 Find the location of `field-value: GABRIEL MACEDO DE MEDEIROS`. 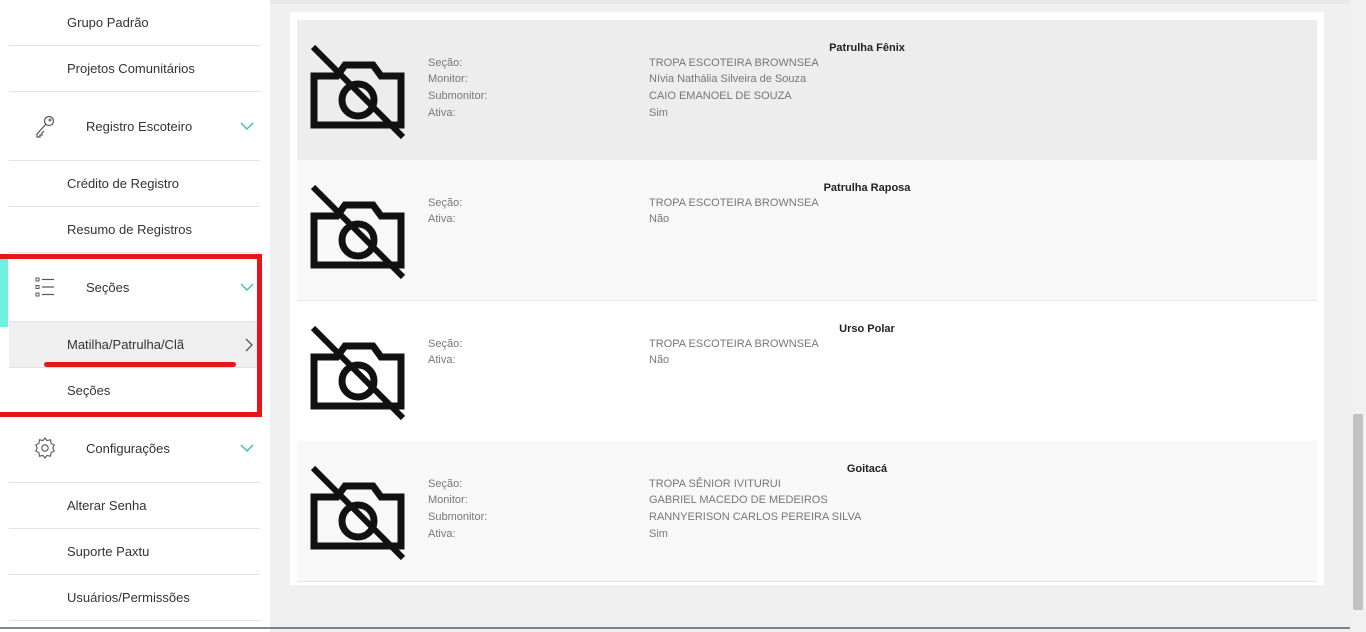

field-value: GABRIEL MACEDO DE MEDEIROS is located at coordinates (738, 500).